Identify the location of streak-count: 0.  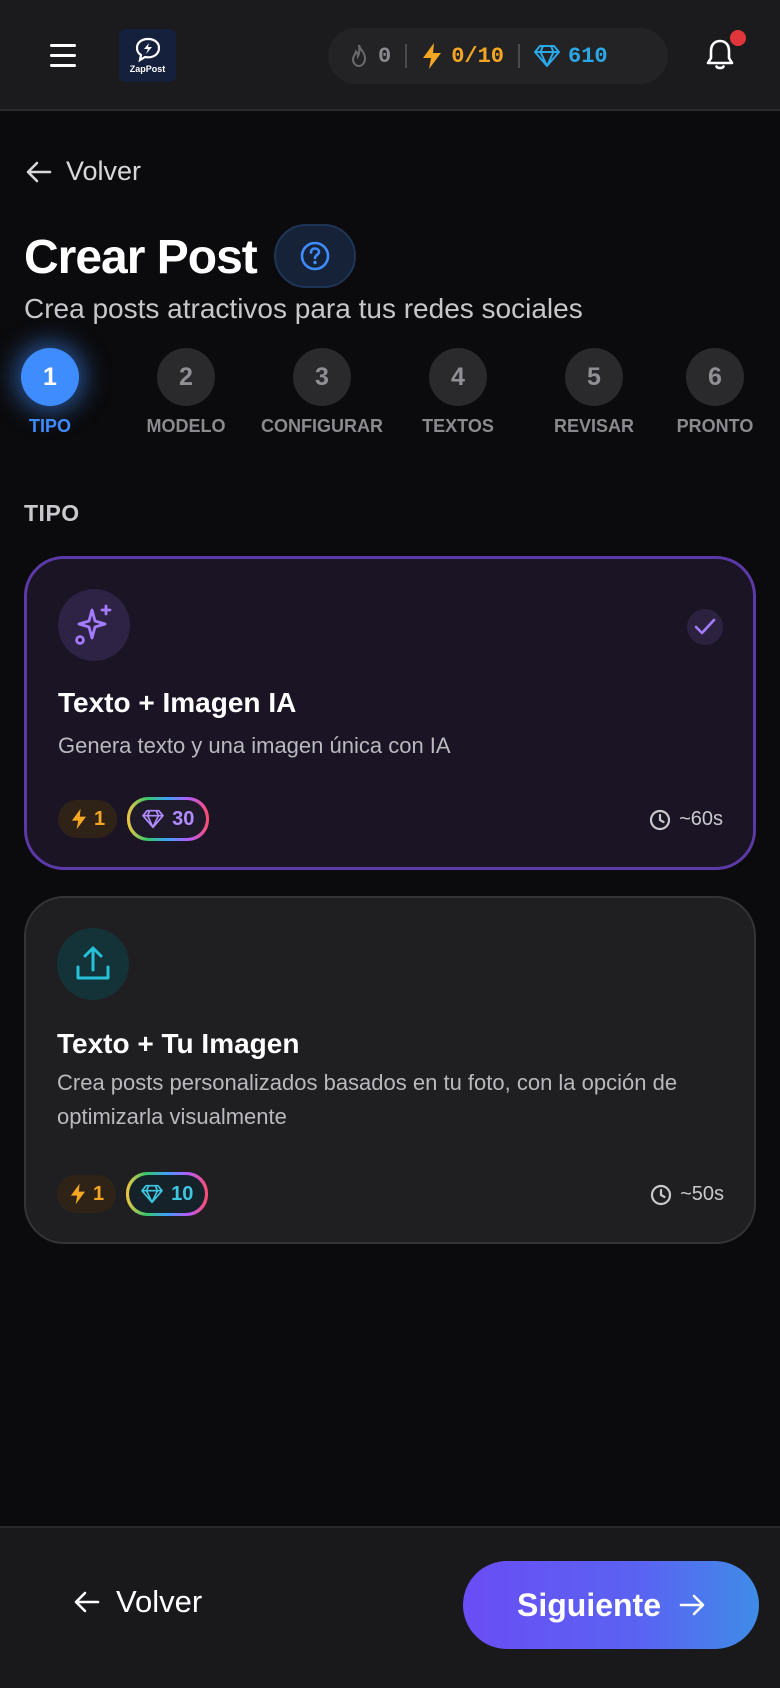
(385, 56).